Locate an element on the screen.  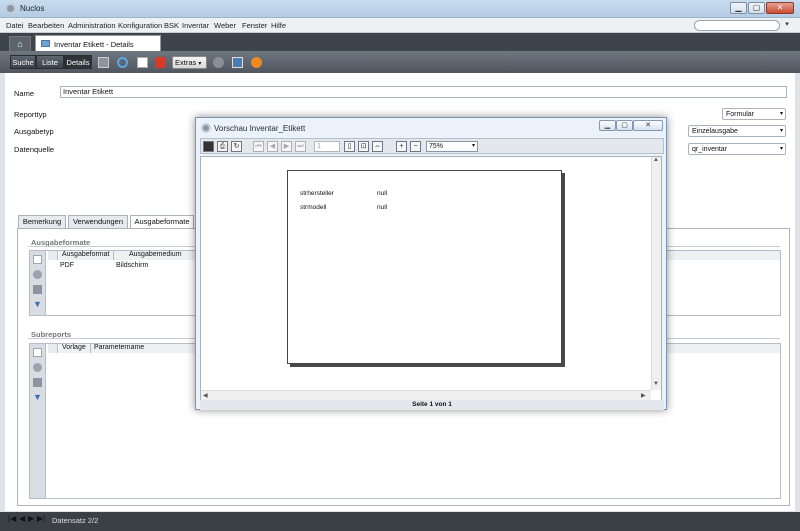
crumb-suche: Suche is located at coordinates (23, 62).